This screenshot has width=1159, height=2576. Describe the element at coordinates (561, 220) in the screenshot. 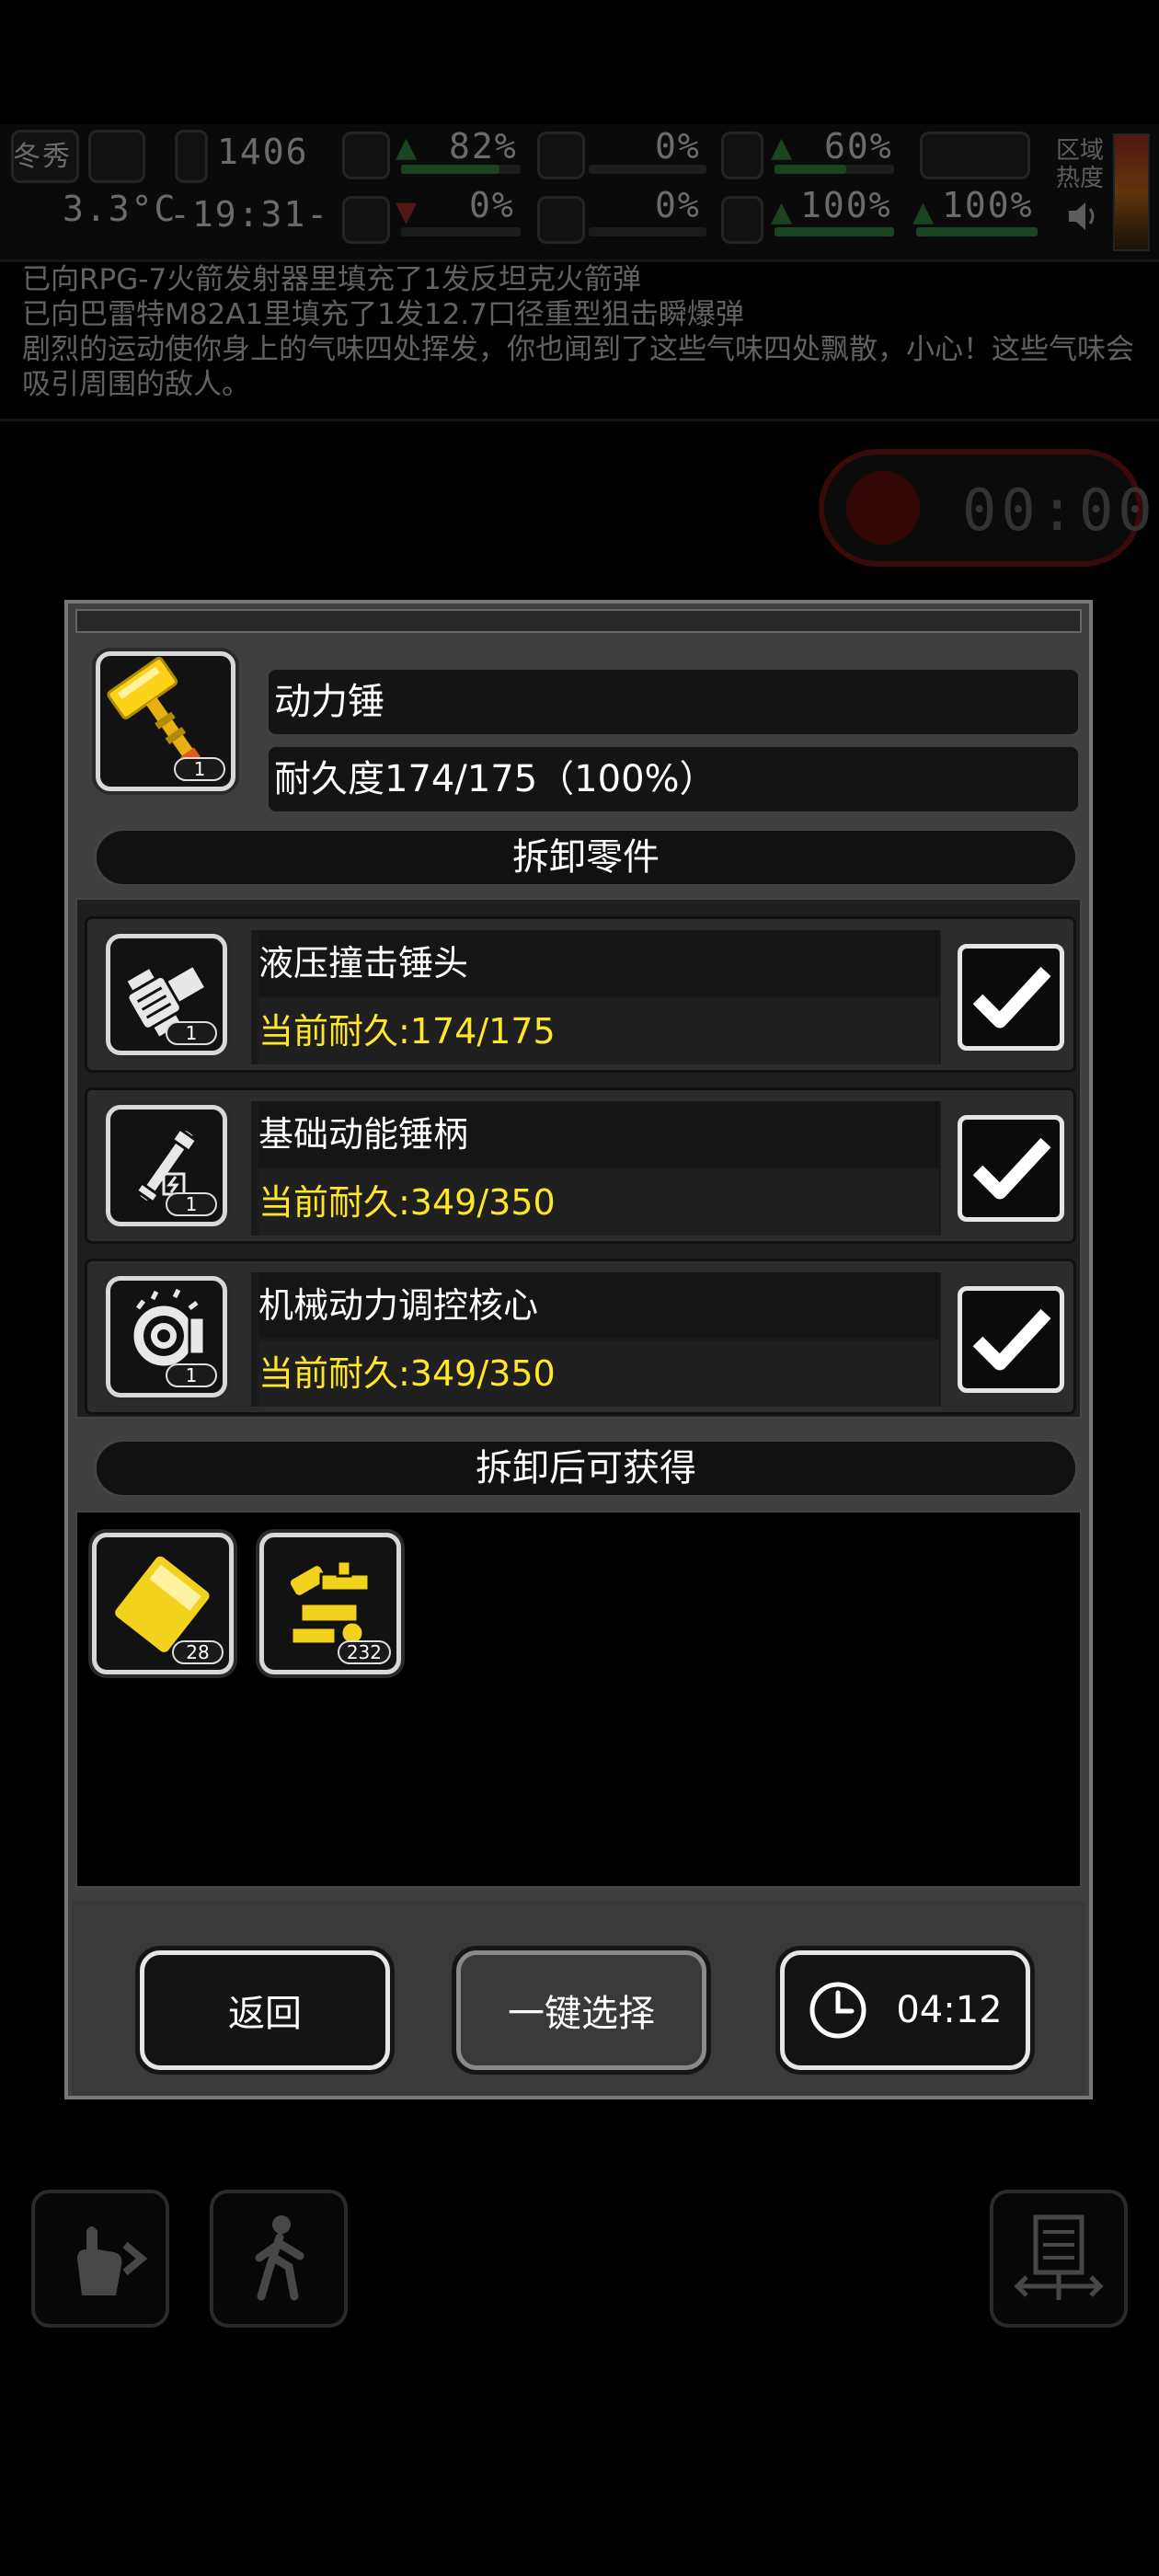

I see `blood-drop-icon` at that location.